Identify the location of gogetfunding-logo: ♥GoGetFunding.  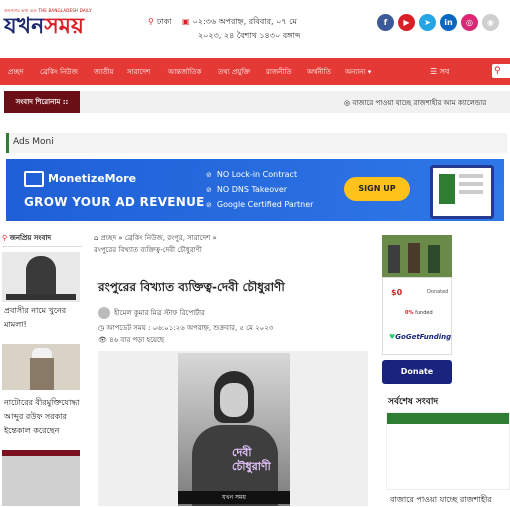
(420, 337).